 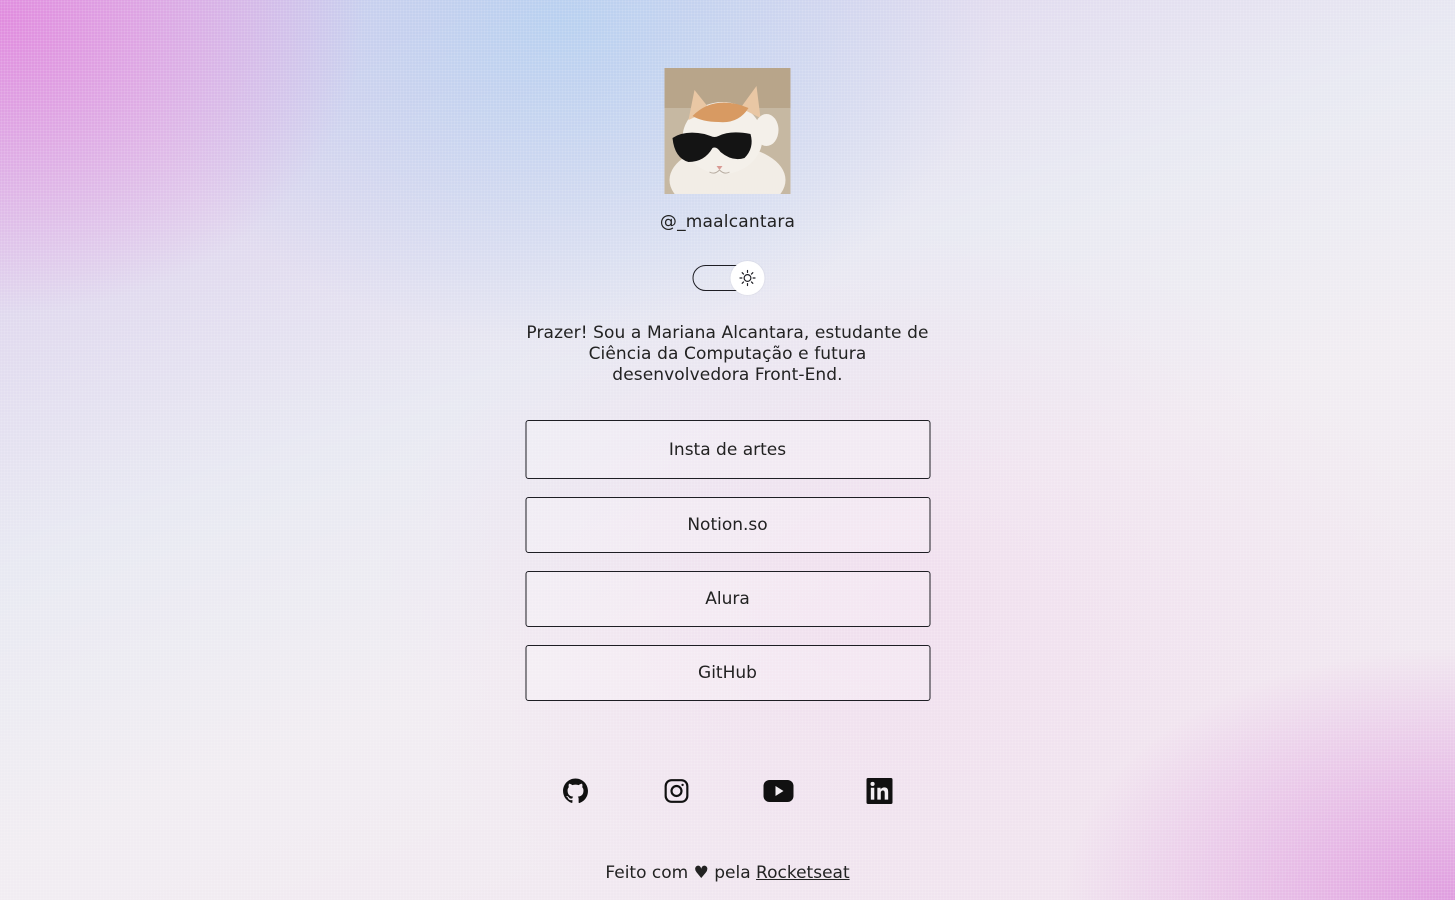 I want to click on instagram-icon, so click(x=676, y=791).